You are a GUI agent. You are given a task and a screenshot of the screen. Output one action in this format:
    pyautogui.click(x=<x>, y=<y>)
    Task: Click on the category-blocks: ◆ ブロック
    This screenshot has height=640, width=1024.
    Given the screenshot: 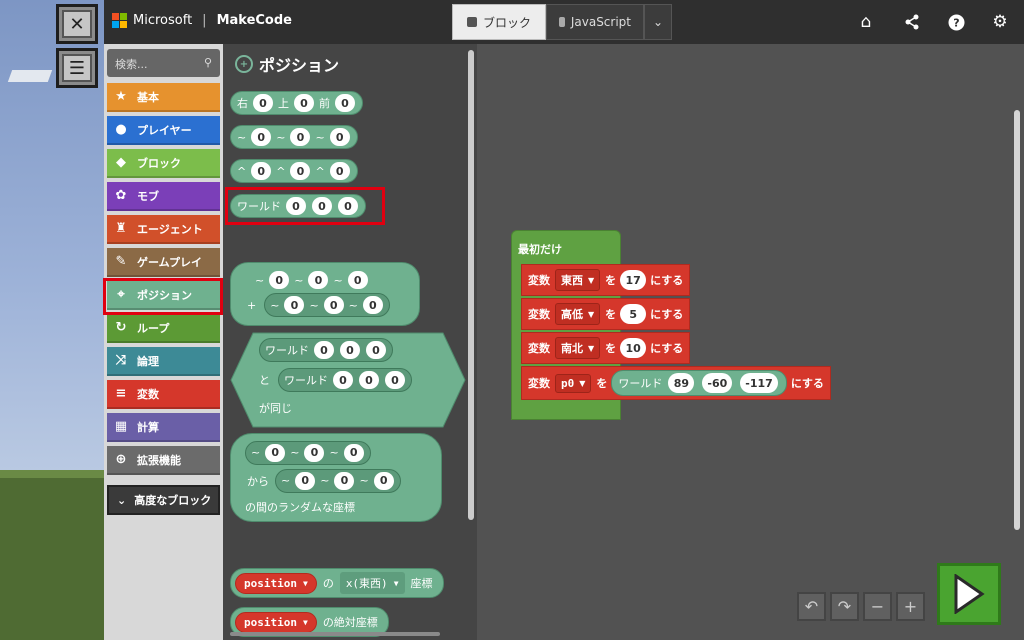 What is the action you would take?
    pyautogui.click(x=163, y=163)
    